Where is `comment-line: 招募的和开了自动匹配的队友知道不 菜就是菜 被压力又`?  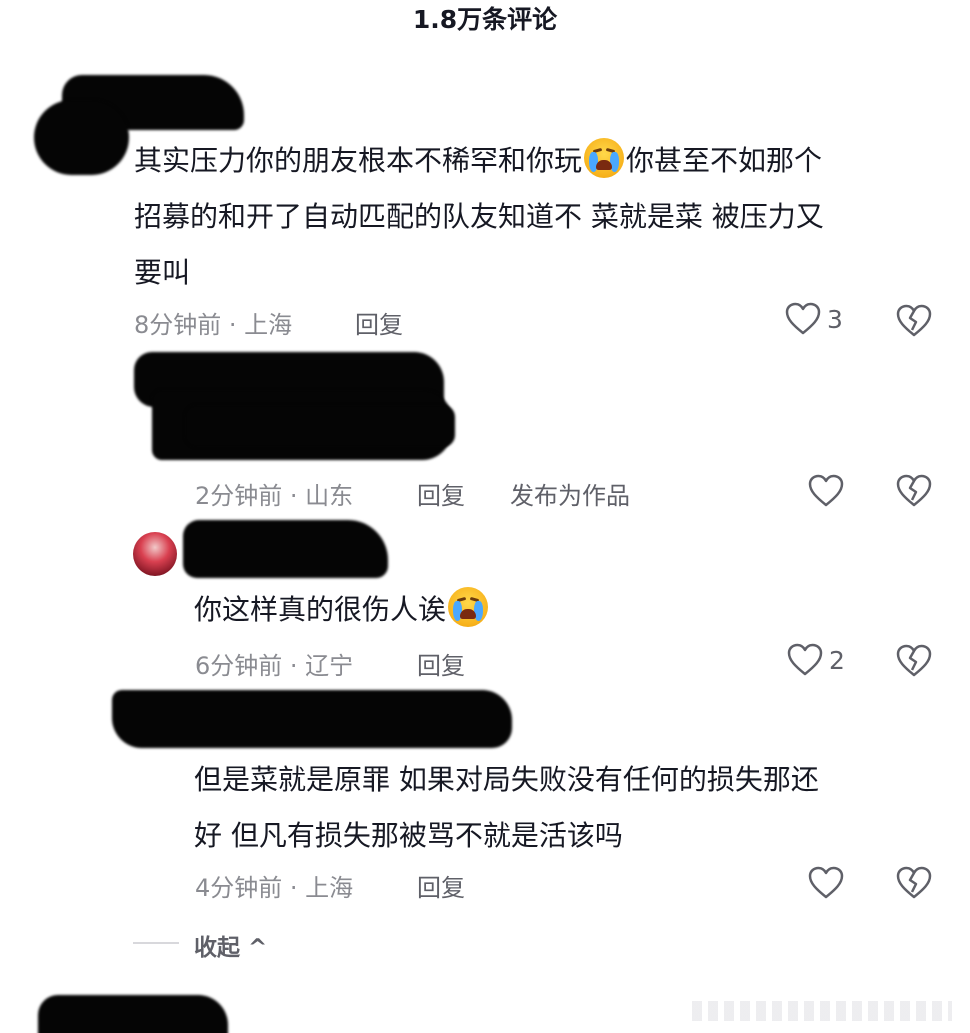 comment-line: 招募的和开了自动匹配的队友知道不 菜就是菜 被压力又 is located at coordinates (479, 216).